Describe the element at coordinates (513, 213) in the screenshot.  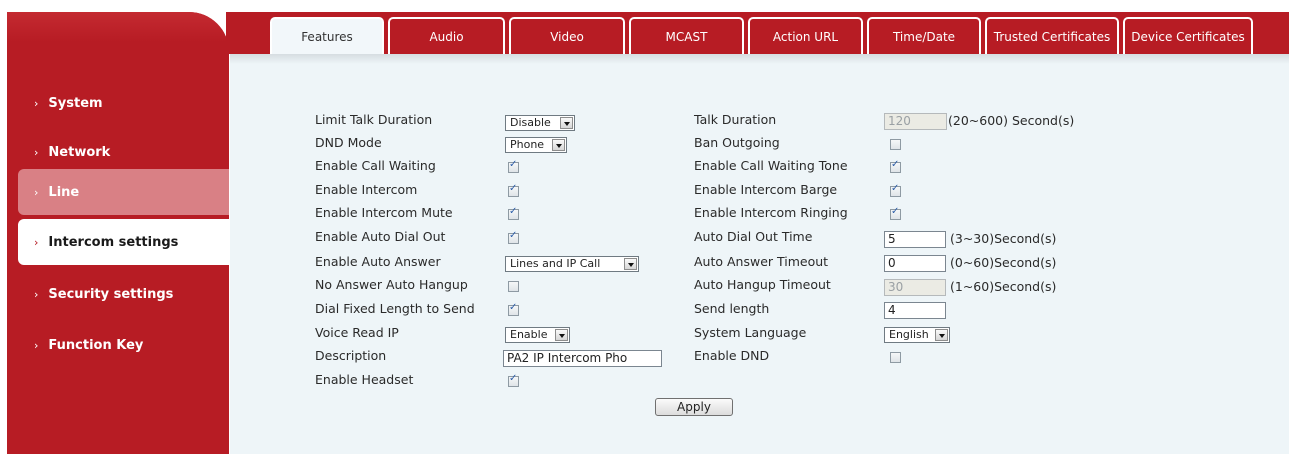
I see `enable-intercom-mute-checkbox` at that location.